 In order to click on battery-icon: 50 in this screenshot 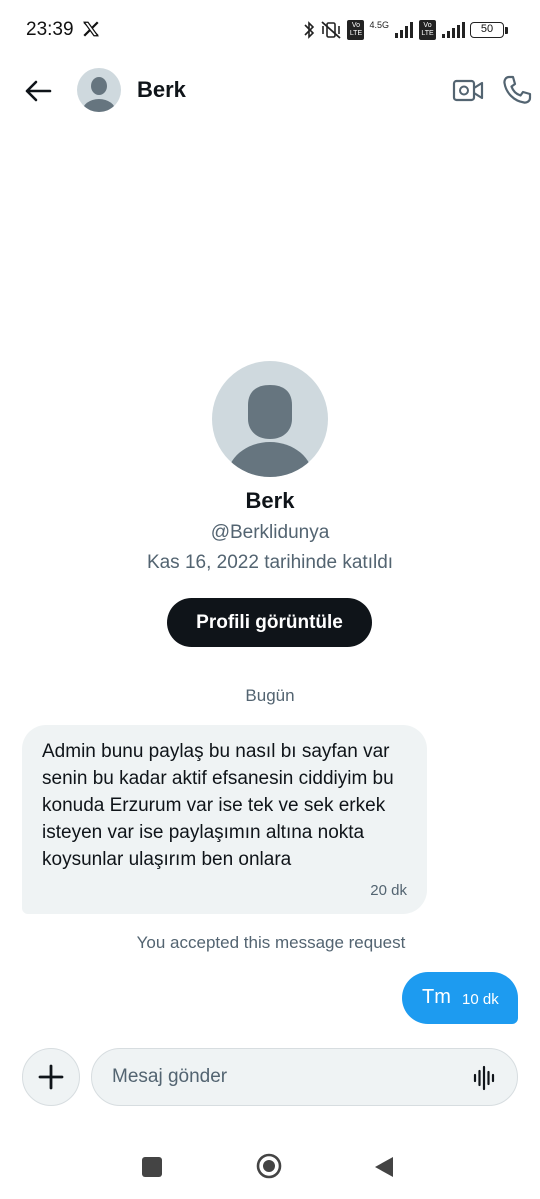, I will do `click(489, 30)`.